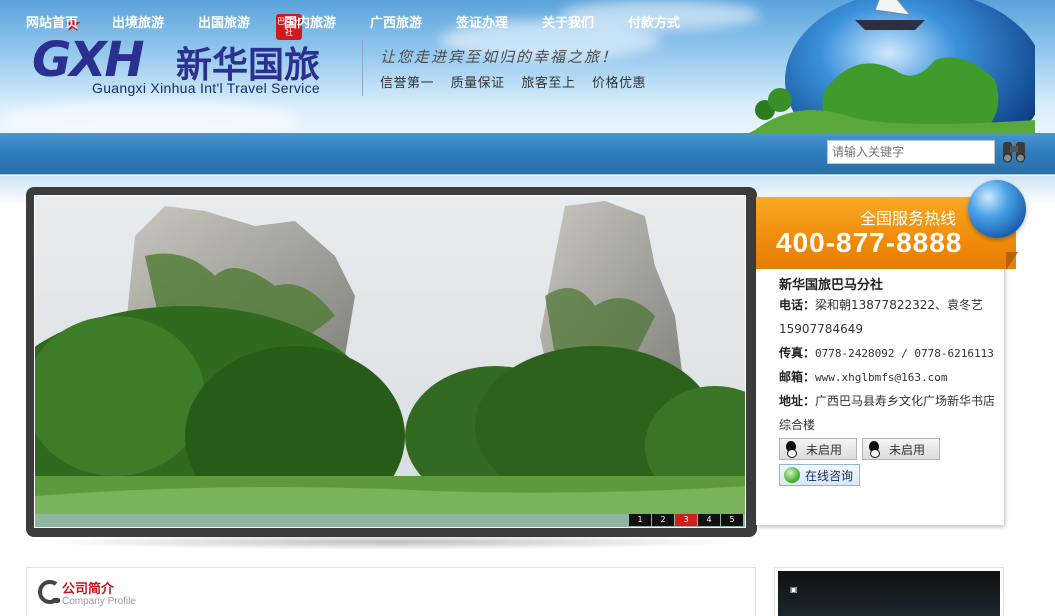 This screenshot has width=1055, height=616. I want to click on side-video-thumbnail, so click(889, 593).